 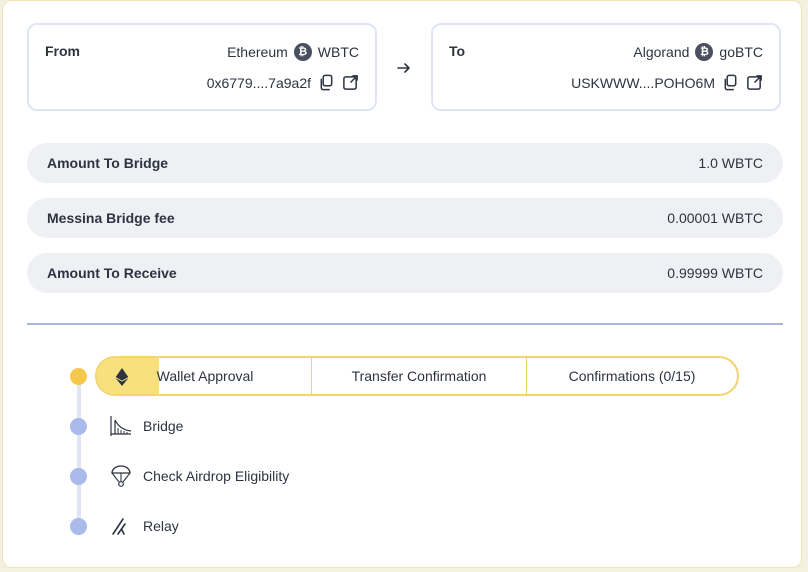 What do you see at coordinates (111, 218) in the screenshot?
I see `summary-key: Messina Bridge fee` at bounding box center [111, 218].